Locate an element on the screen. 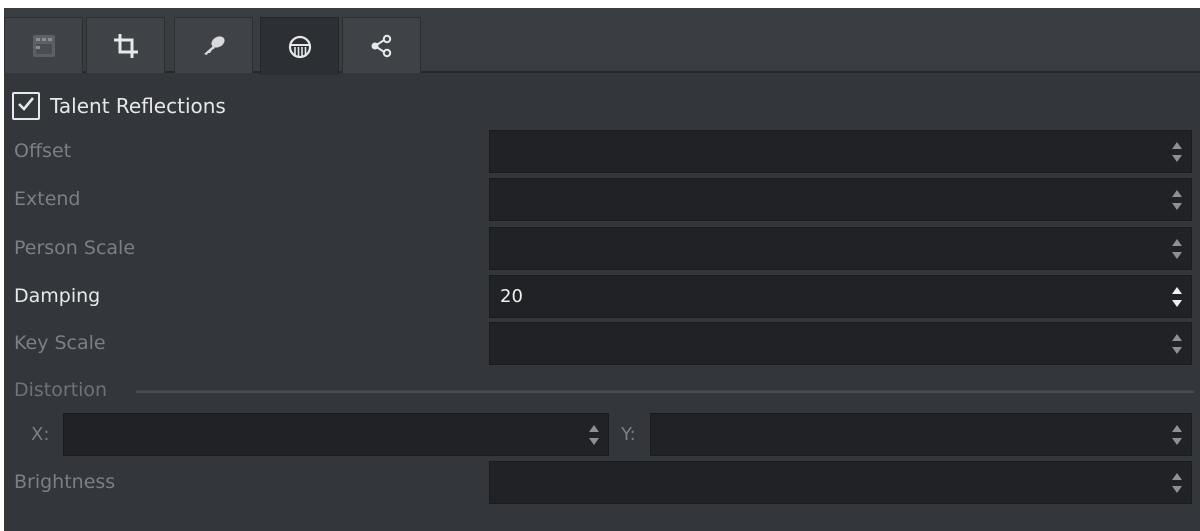  extend-spinner is located at coordinates (1177, 200).